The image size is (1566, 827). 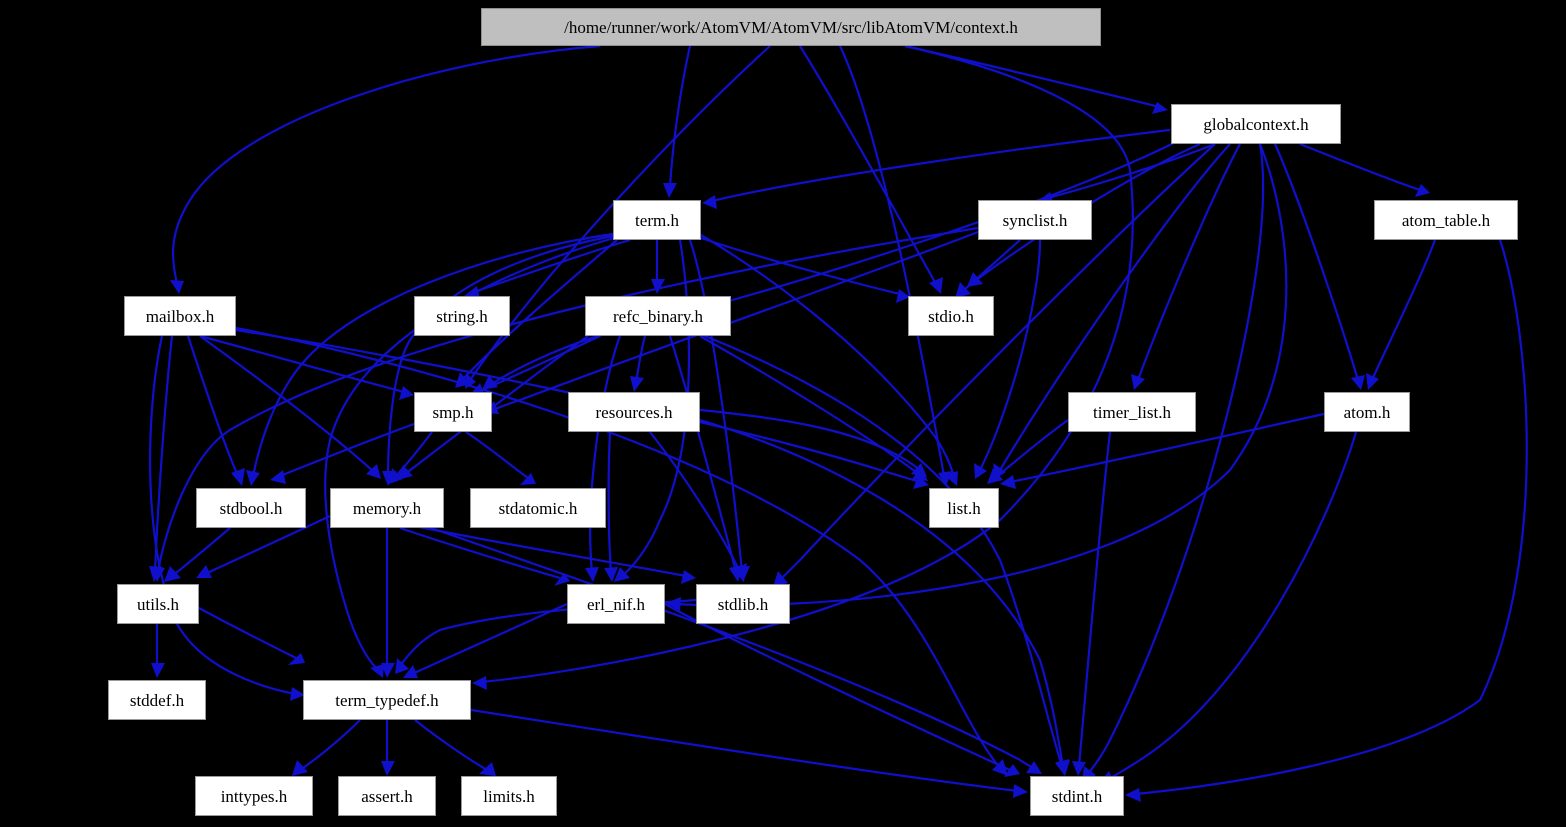 I want to click on graph-node-label: utils.h, so click(x=158, y=604).